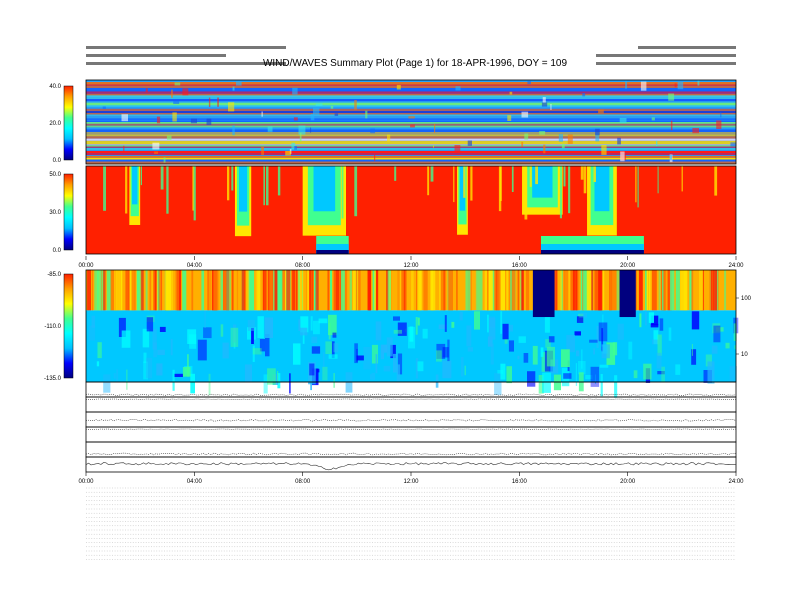  I want to click on line-panel-3-frame, so click(411, 419).